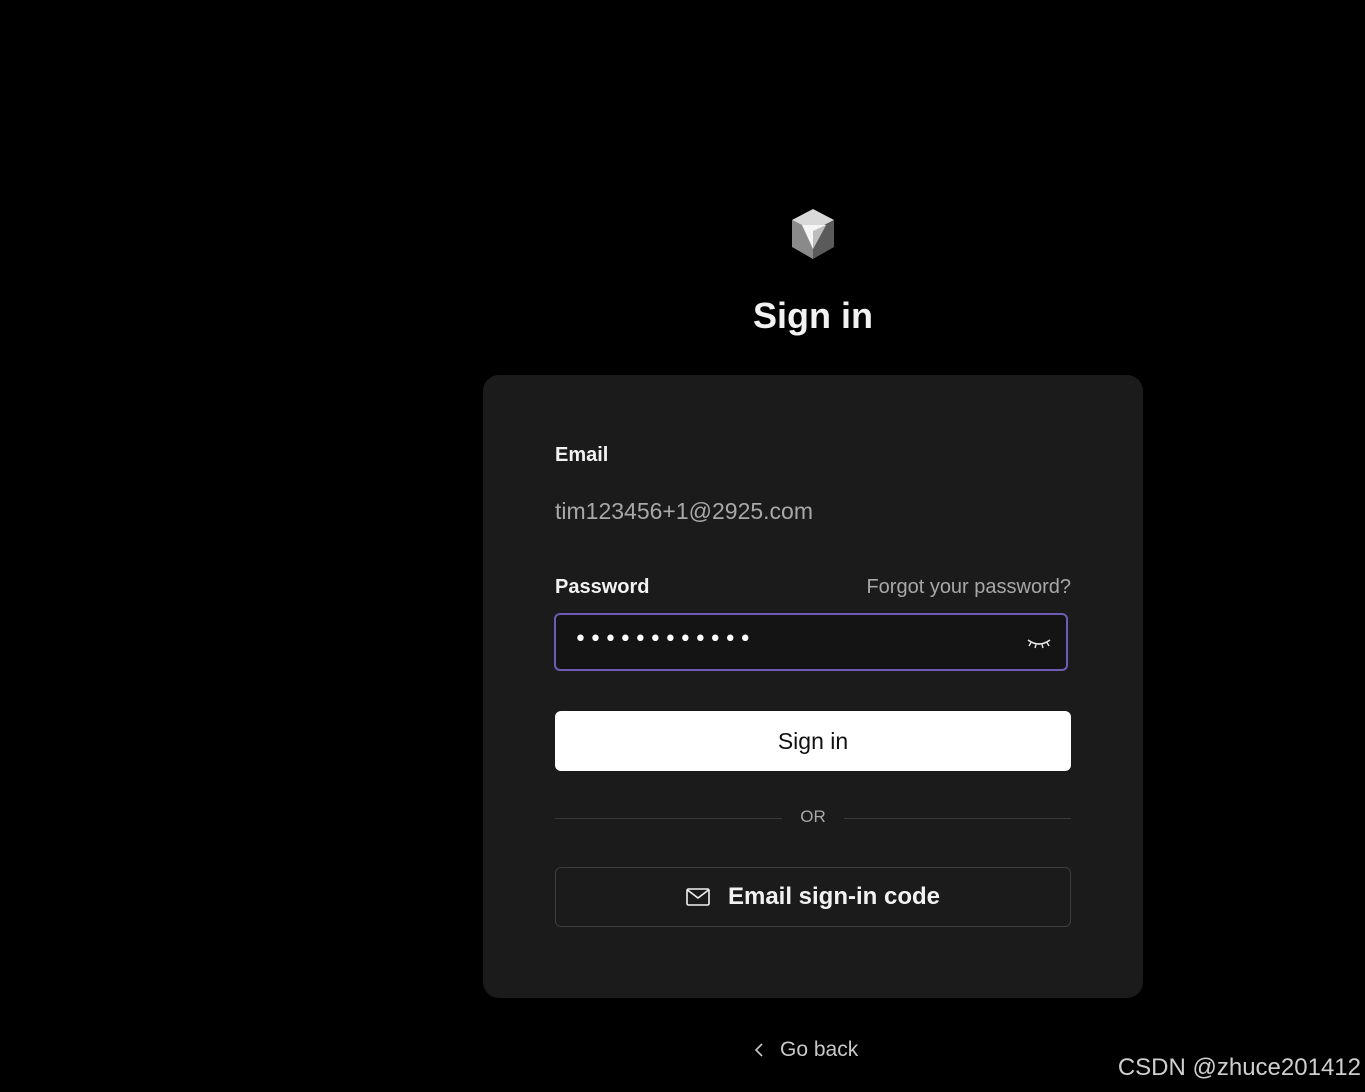  Describe the element at coordinates (968, 587) in the screenshot. I see `forgot-password-link: Forgot your password?` at that location.